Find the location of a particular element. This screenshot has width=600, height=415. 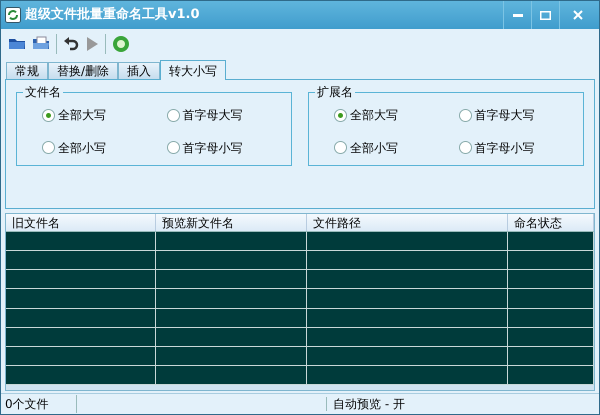

tab: 插入 is located at coordinates (139, 70).